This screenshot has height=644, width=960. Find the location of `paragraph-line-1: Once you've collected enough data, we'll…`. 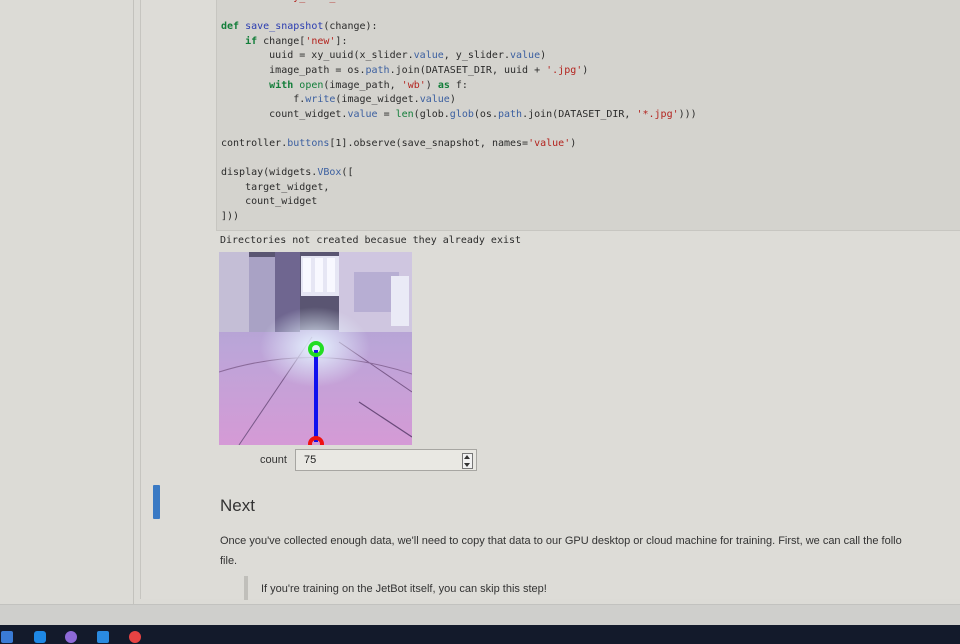

paragraph-line-1: Once you've collected enough data, we'll… is located at coordinates (561, 541).